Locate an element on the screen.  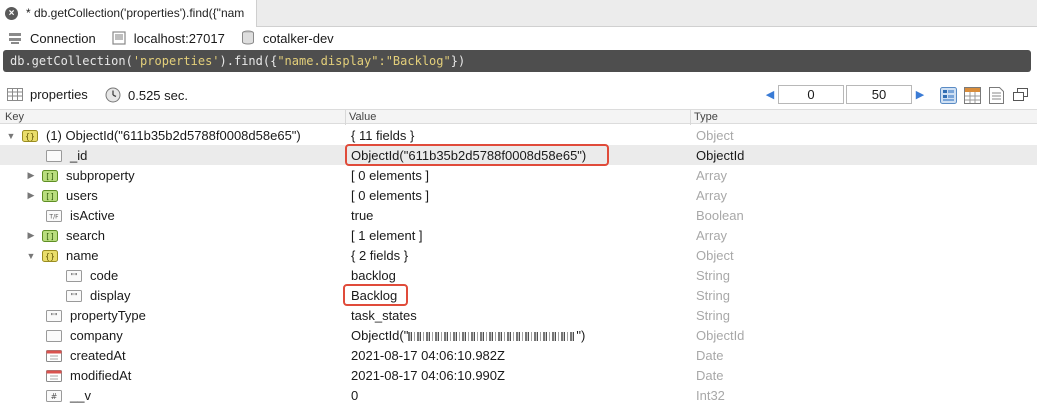
query-suffix: }) is located at coordinates (458, 61).